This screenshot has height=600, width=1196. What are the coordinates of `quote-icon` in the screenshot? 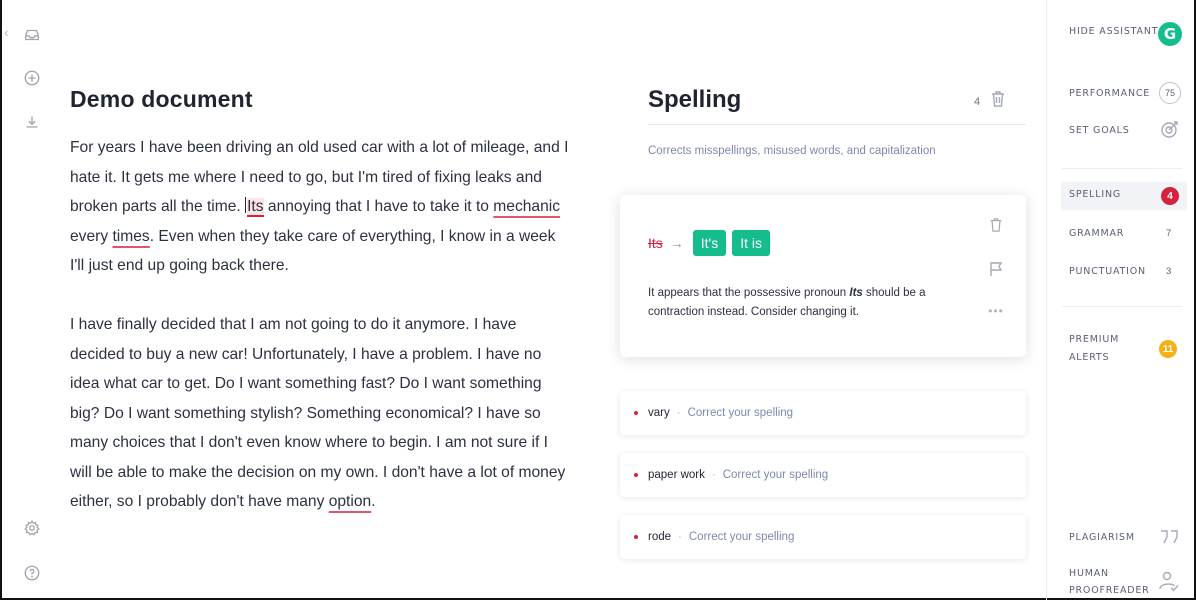 It's located at (1169, 539).